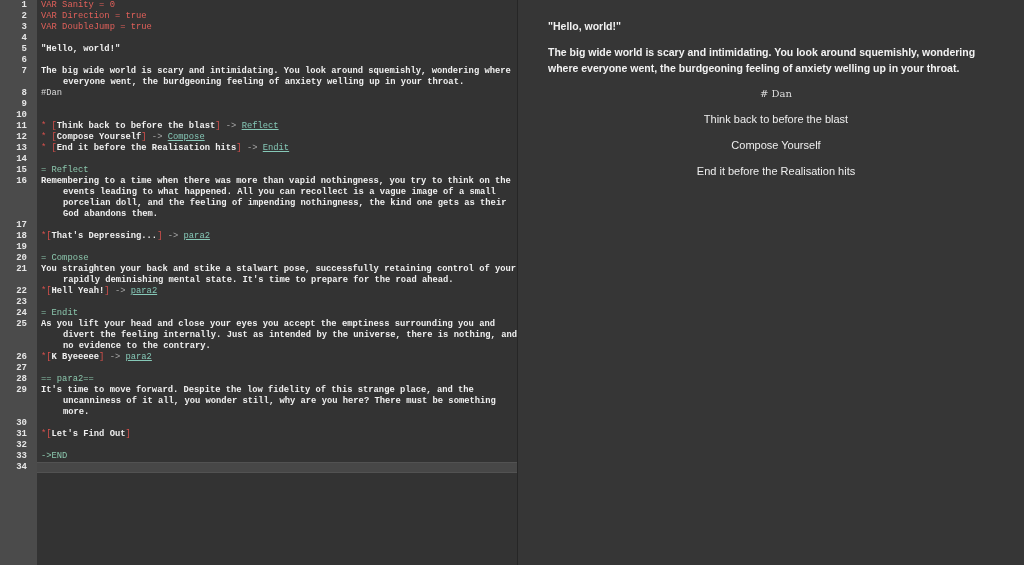  Describe the element at coordinates (776, 93) in the screenshot. I see `story-tag: # Dan` at that location.